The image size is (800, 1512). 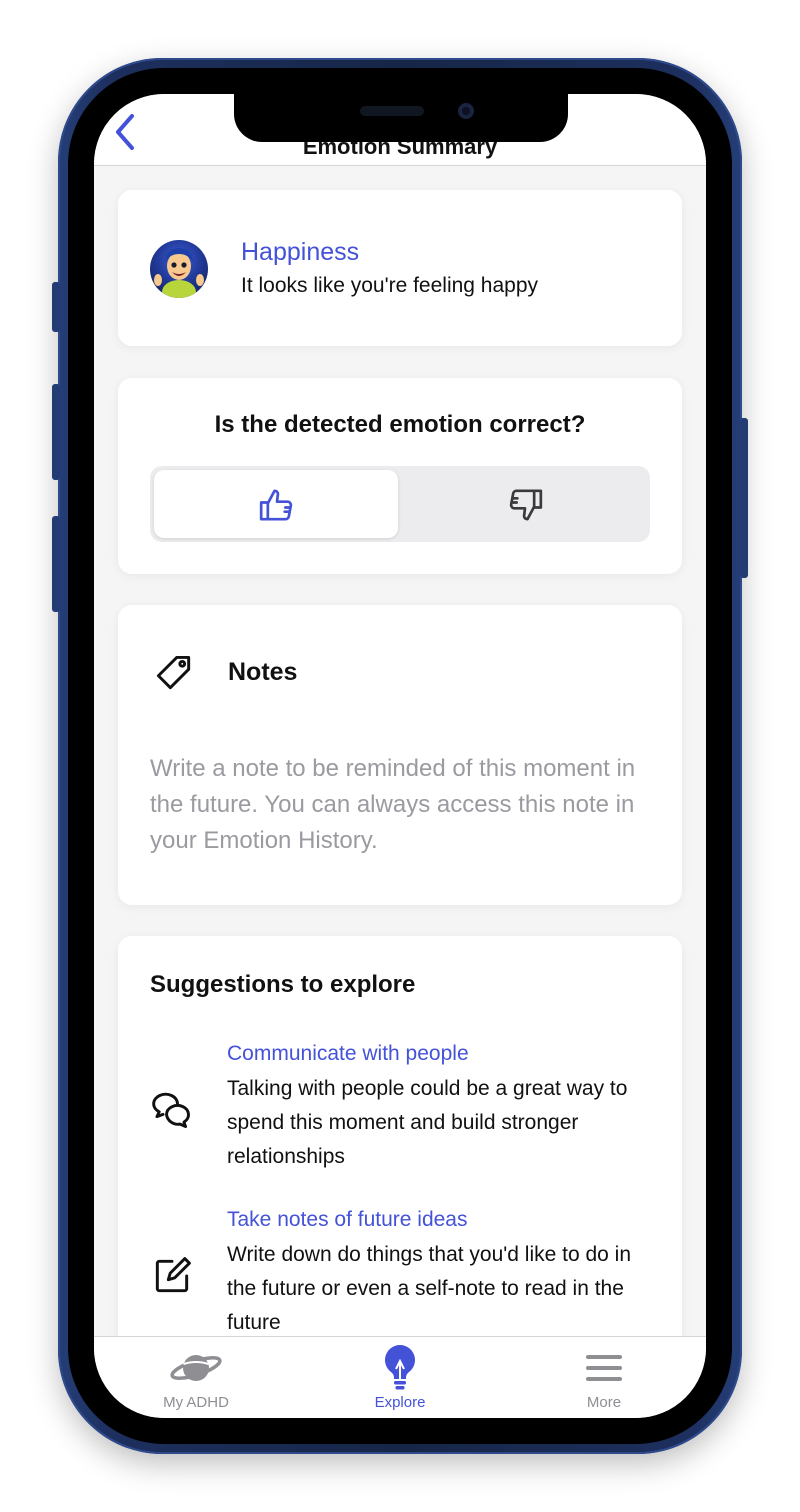 I want to click on feedback-question: Is the detected emotion correct?, so click(x=400, y=424).